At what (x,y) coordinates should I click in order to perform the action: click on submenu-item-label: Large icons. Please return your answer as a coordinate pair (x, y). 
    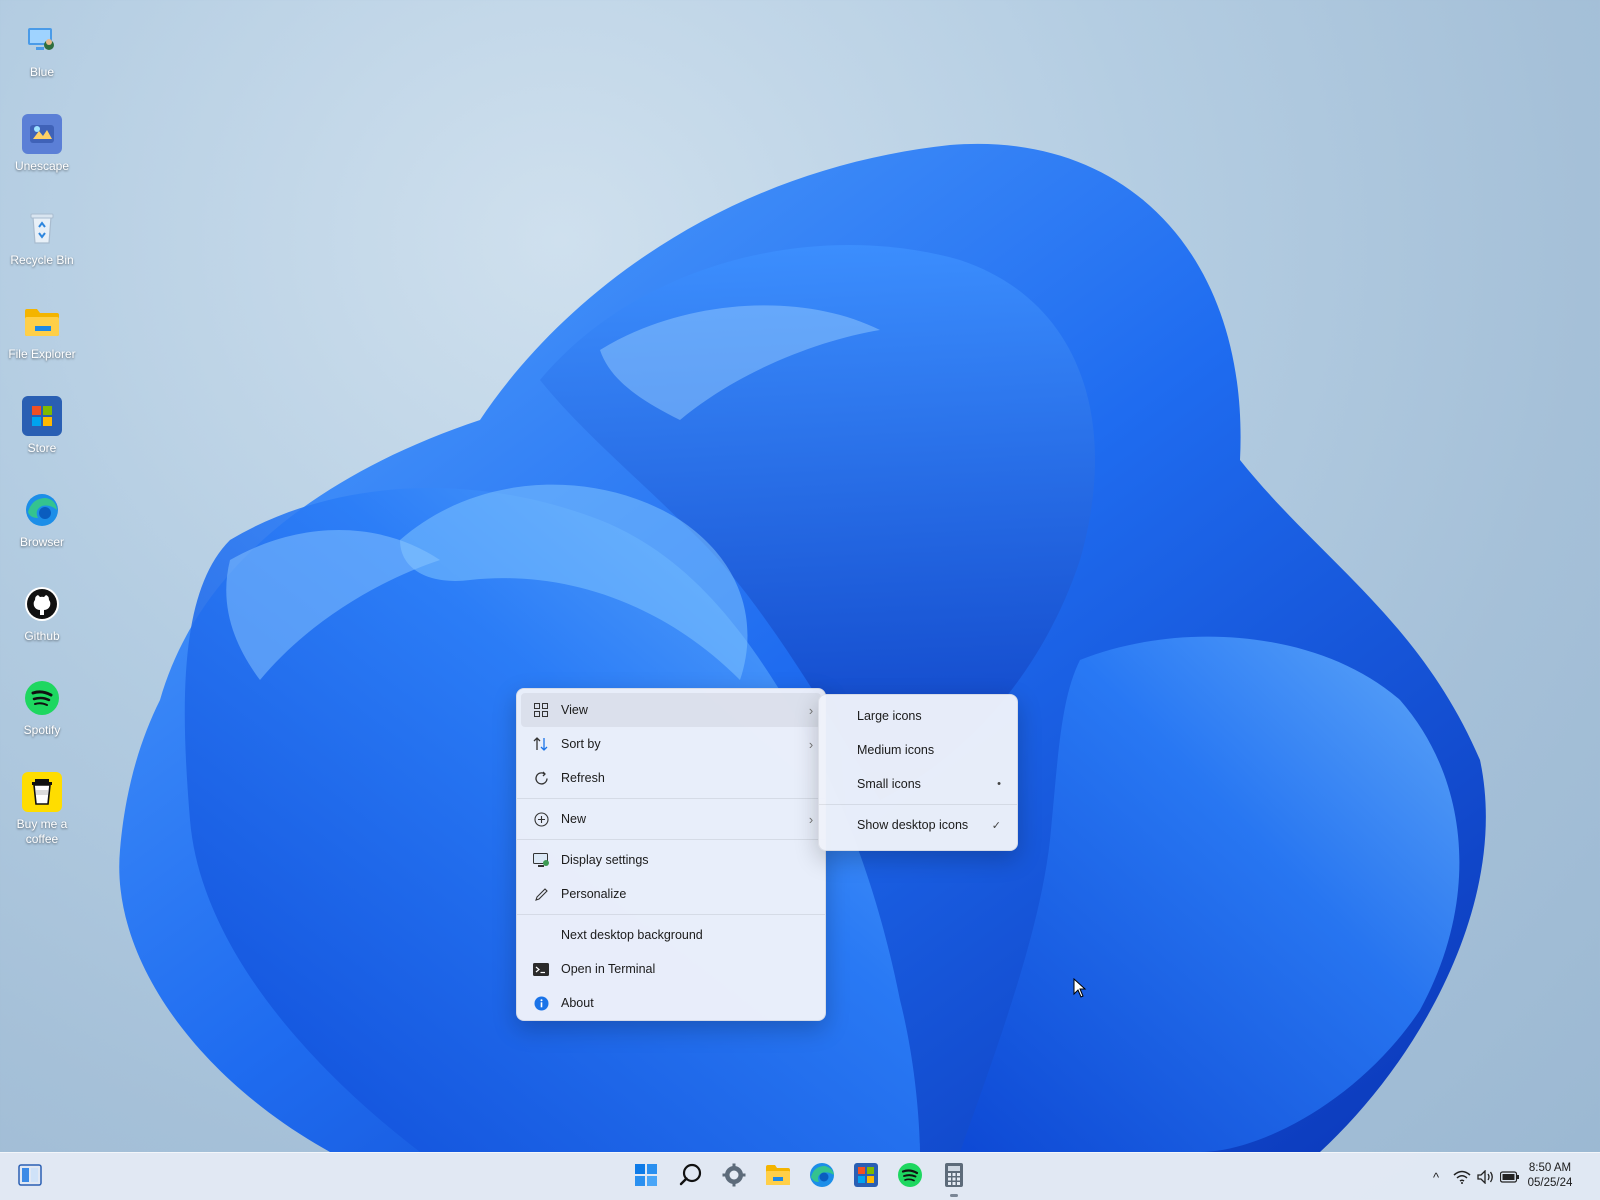
    Looking at the image, I should click on (889, 716).